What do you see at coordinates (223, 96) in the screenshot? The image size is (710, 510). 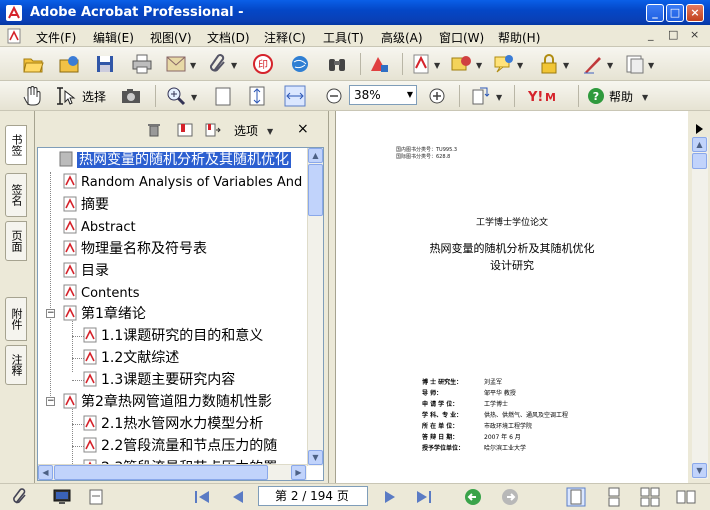 I see `actual-size-icon` at bounding box center [223, 96].